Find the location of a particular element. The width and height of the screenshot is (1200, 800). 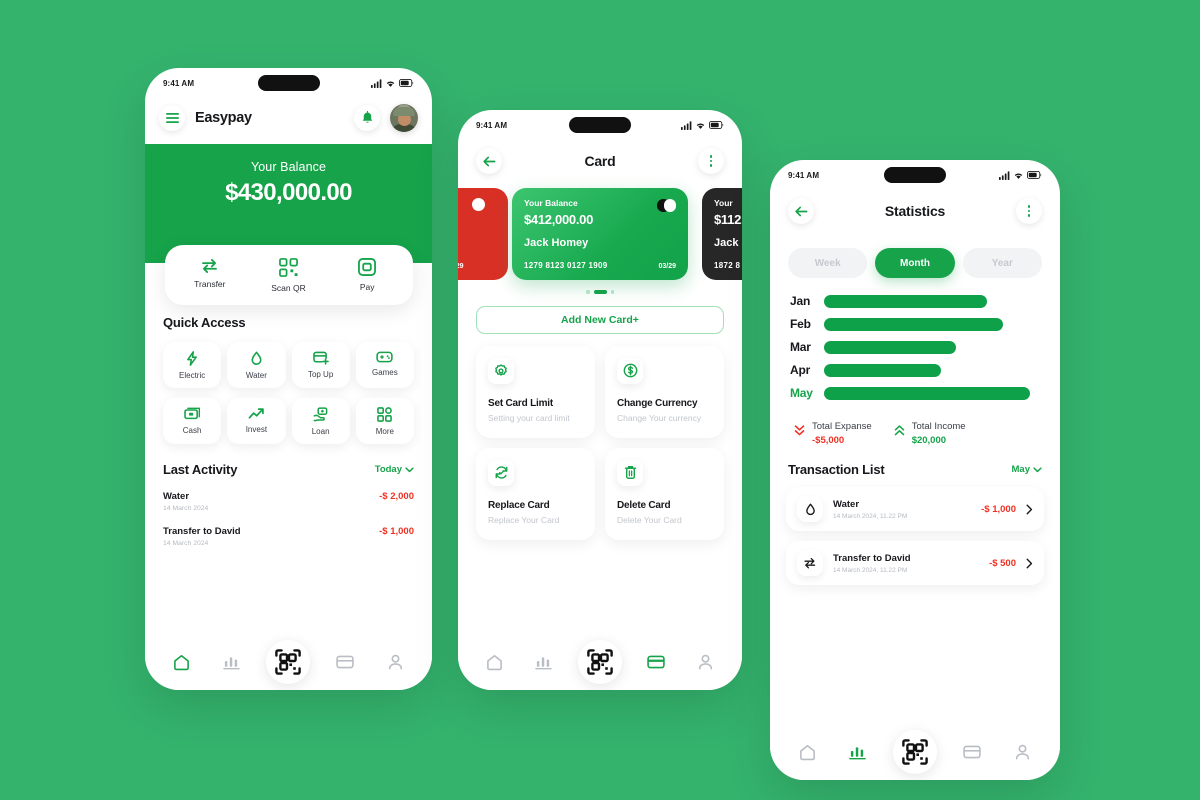

home-icon is located at coordinates (182, 662).